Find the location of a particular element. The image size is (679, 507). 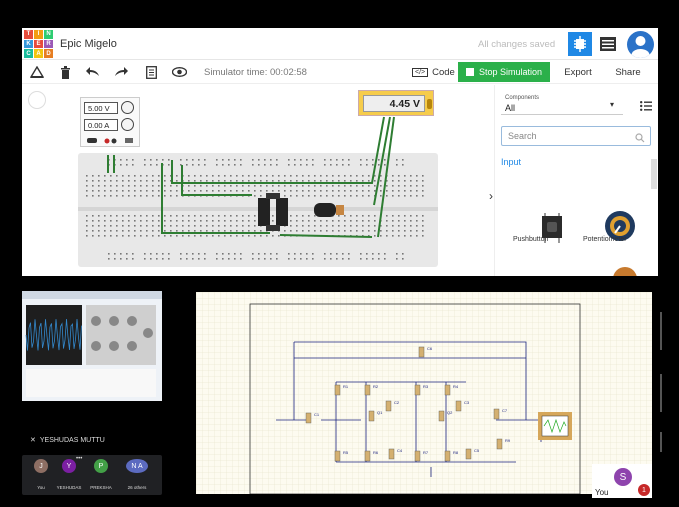

code-button: </> Code is located at coordinates (433, 72).